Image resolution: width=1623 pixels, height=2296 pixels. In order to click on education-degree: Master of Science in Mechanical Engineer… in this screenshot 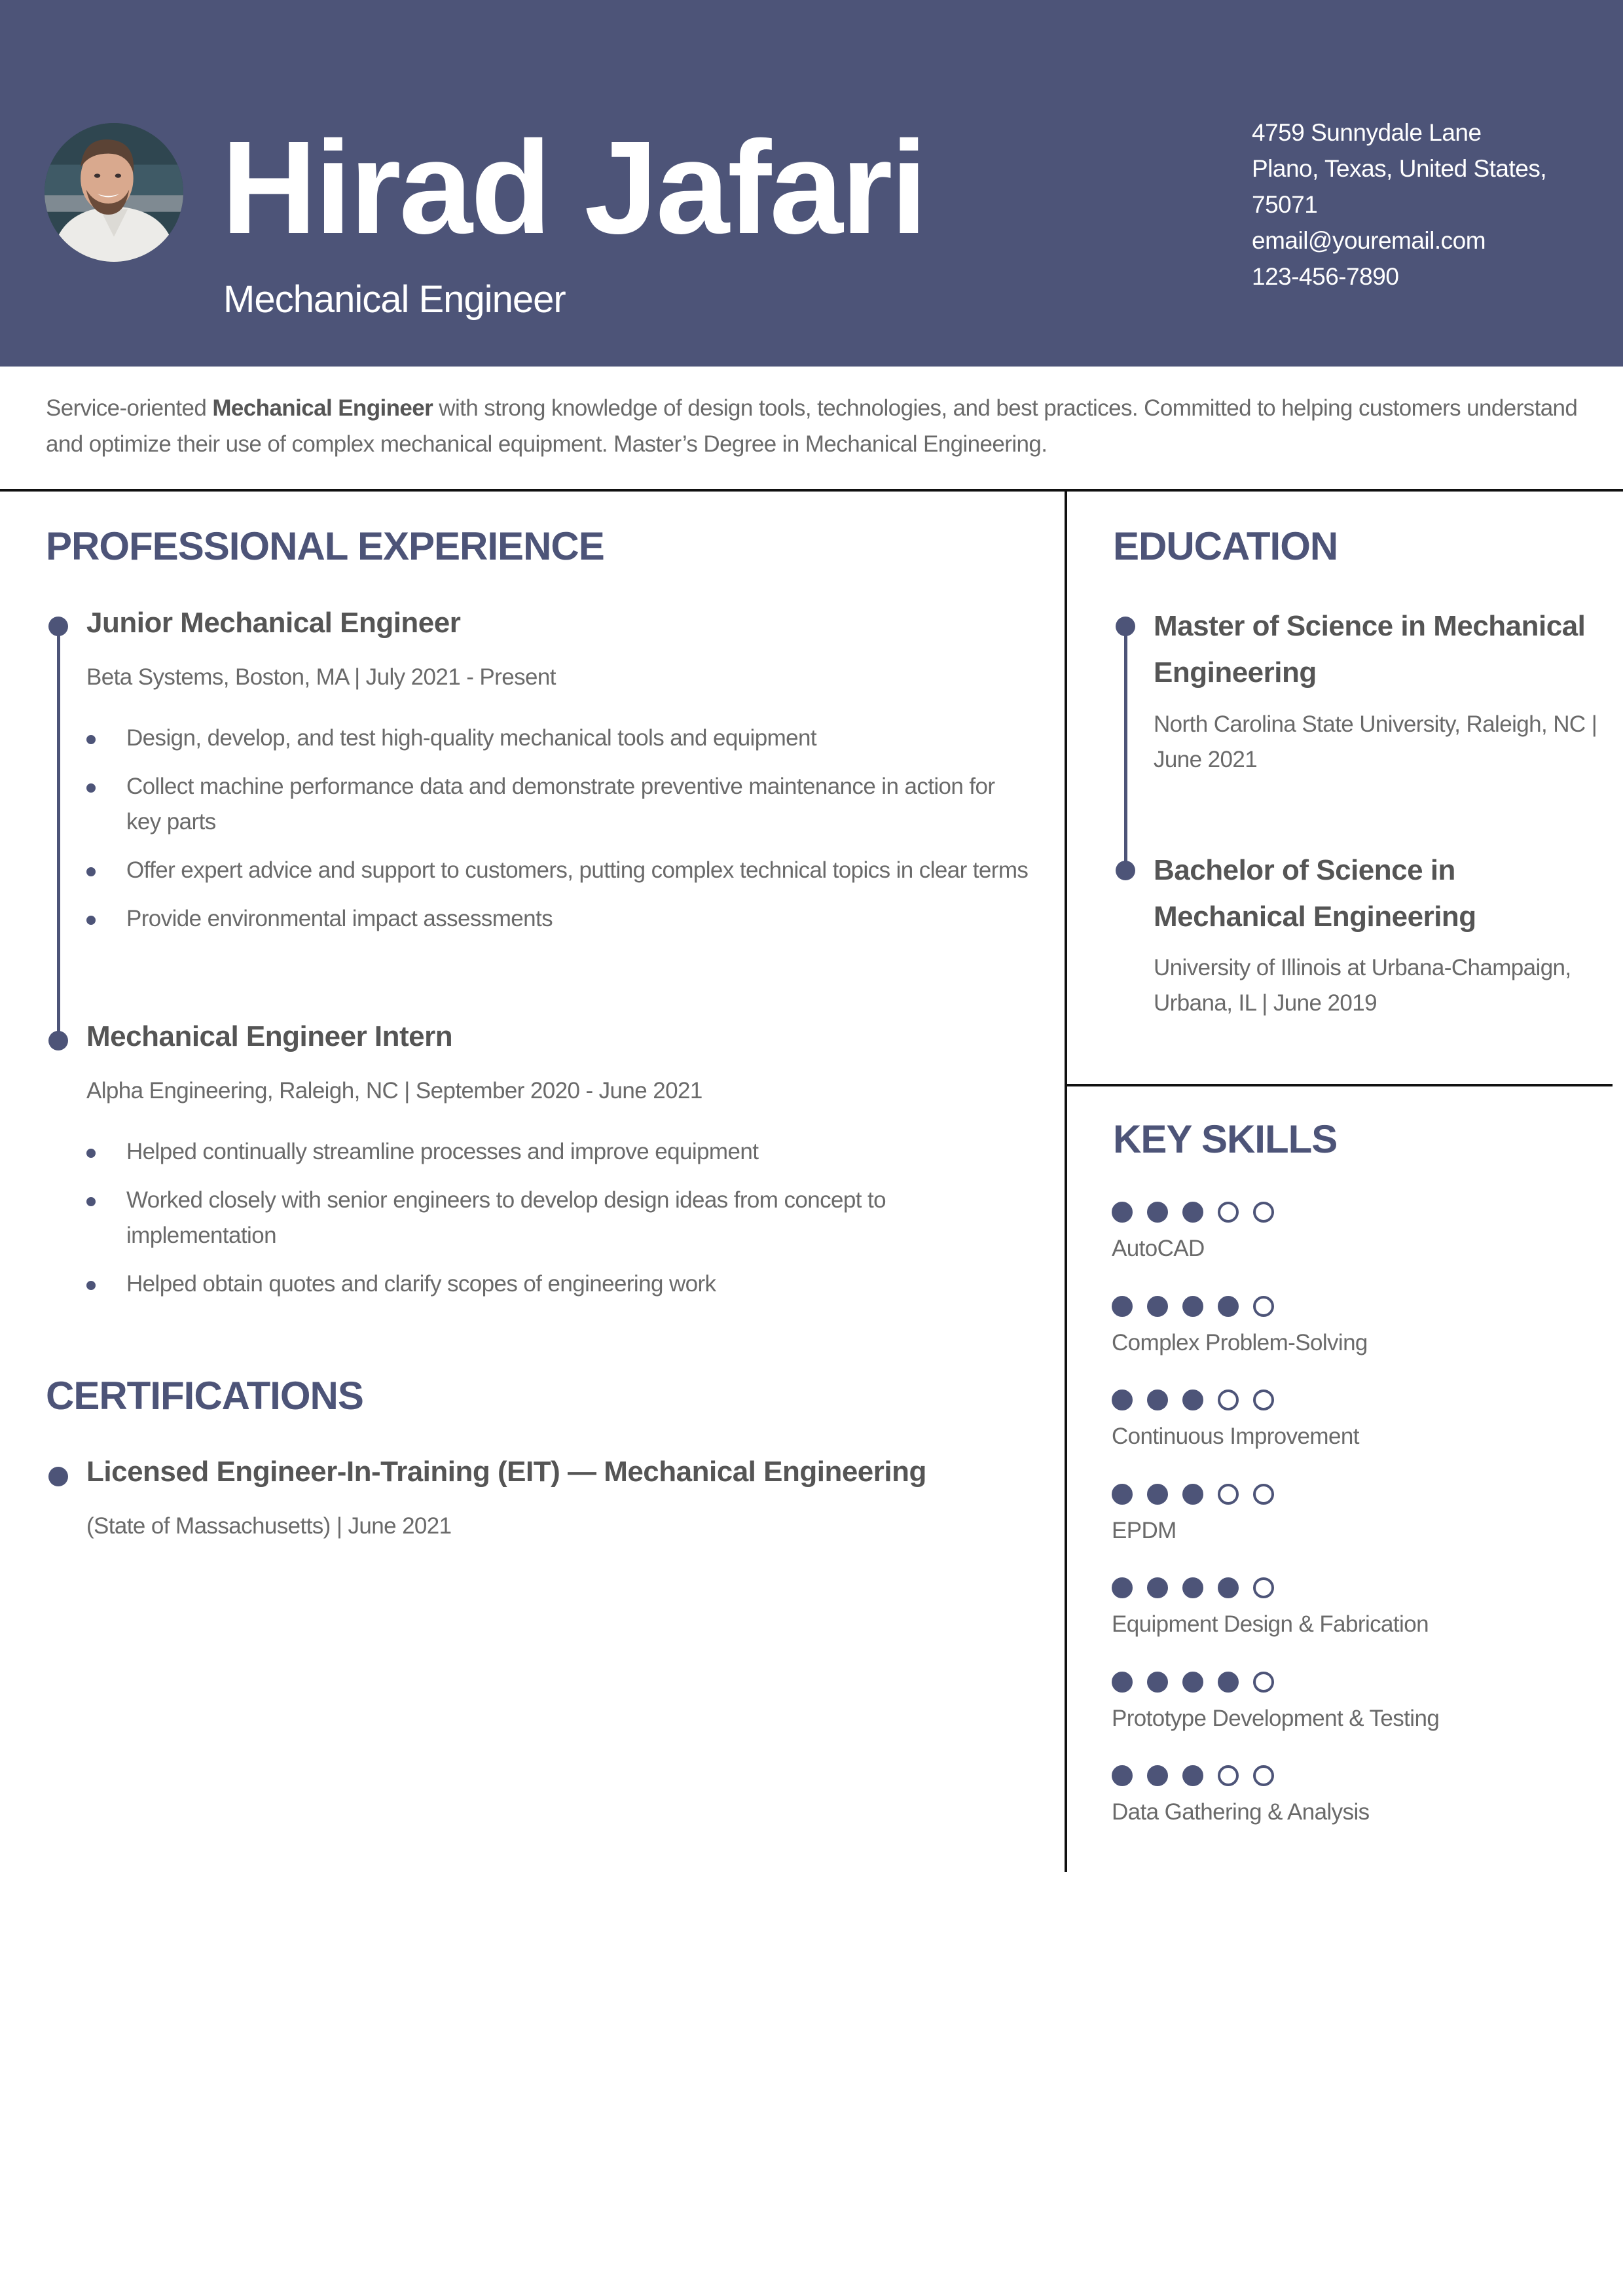, I will do `click(1370, 649)`.